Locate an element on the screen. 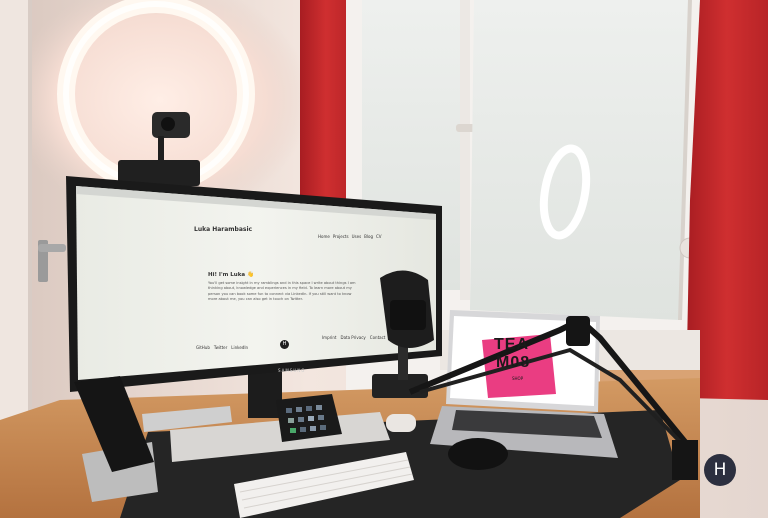 The height and width of the screenshot is (518, 768). monitor-logo-icon: H is located at coordinates (284, 344).